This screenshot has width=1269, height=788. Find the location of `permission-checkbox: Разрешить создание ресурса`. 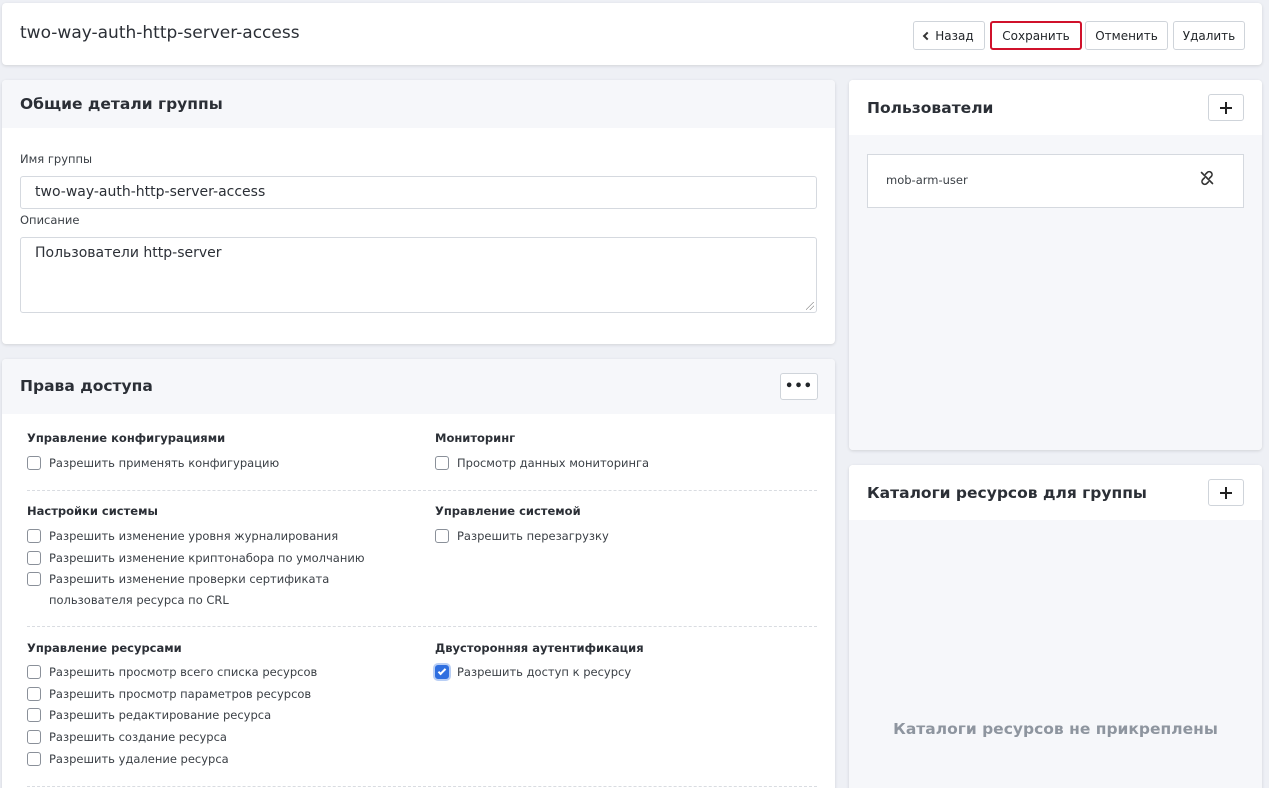

permission-checkbox: Разрешить создание ресурса is located at coordinates (217, 737).